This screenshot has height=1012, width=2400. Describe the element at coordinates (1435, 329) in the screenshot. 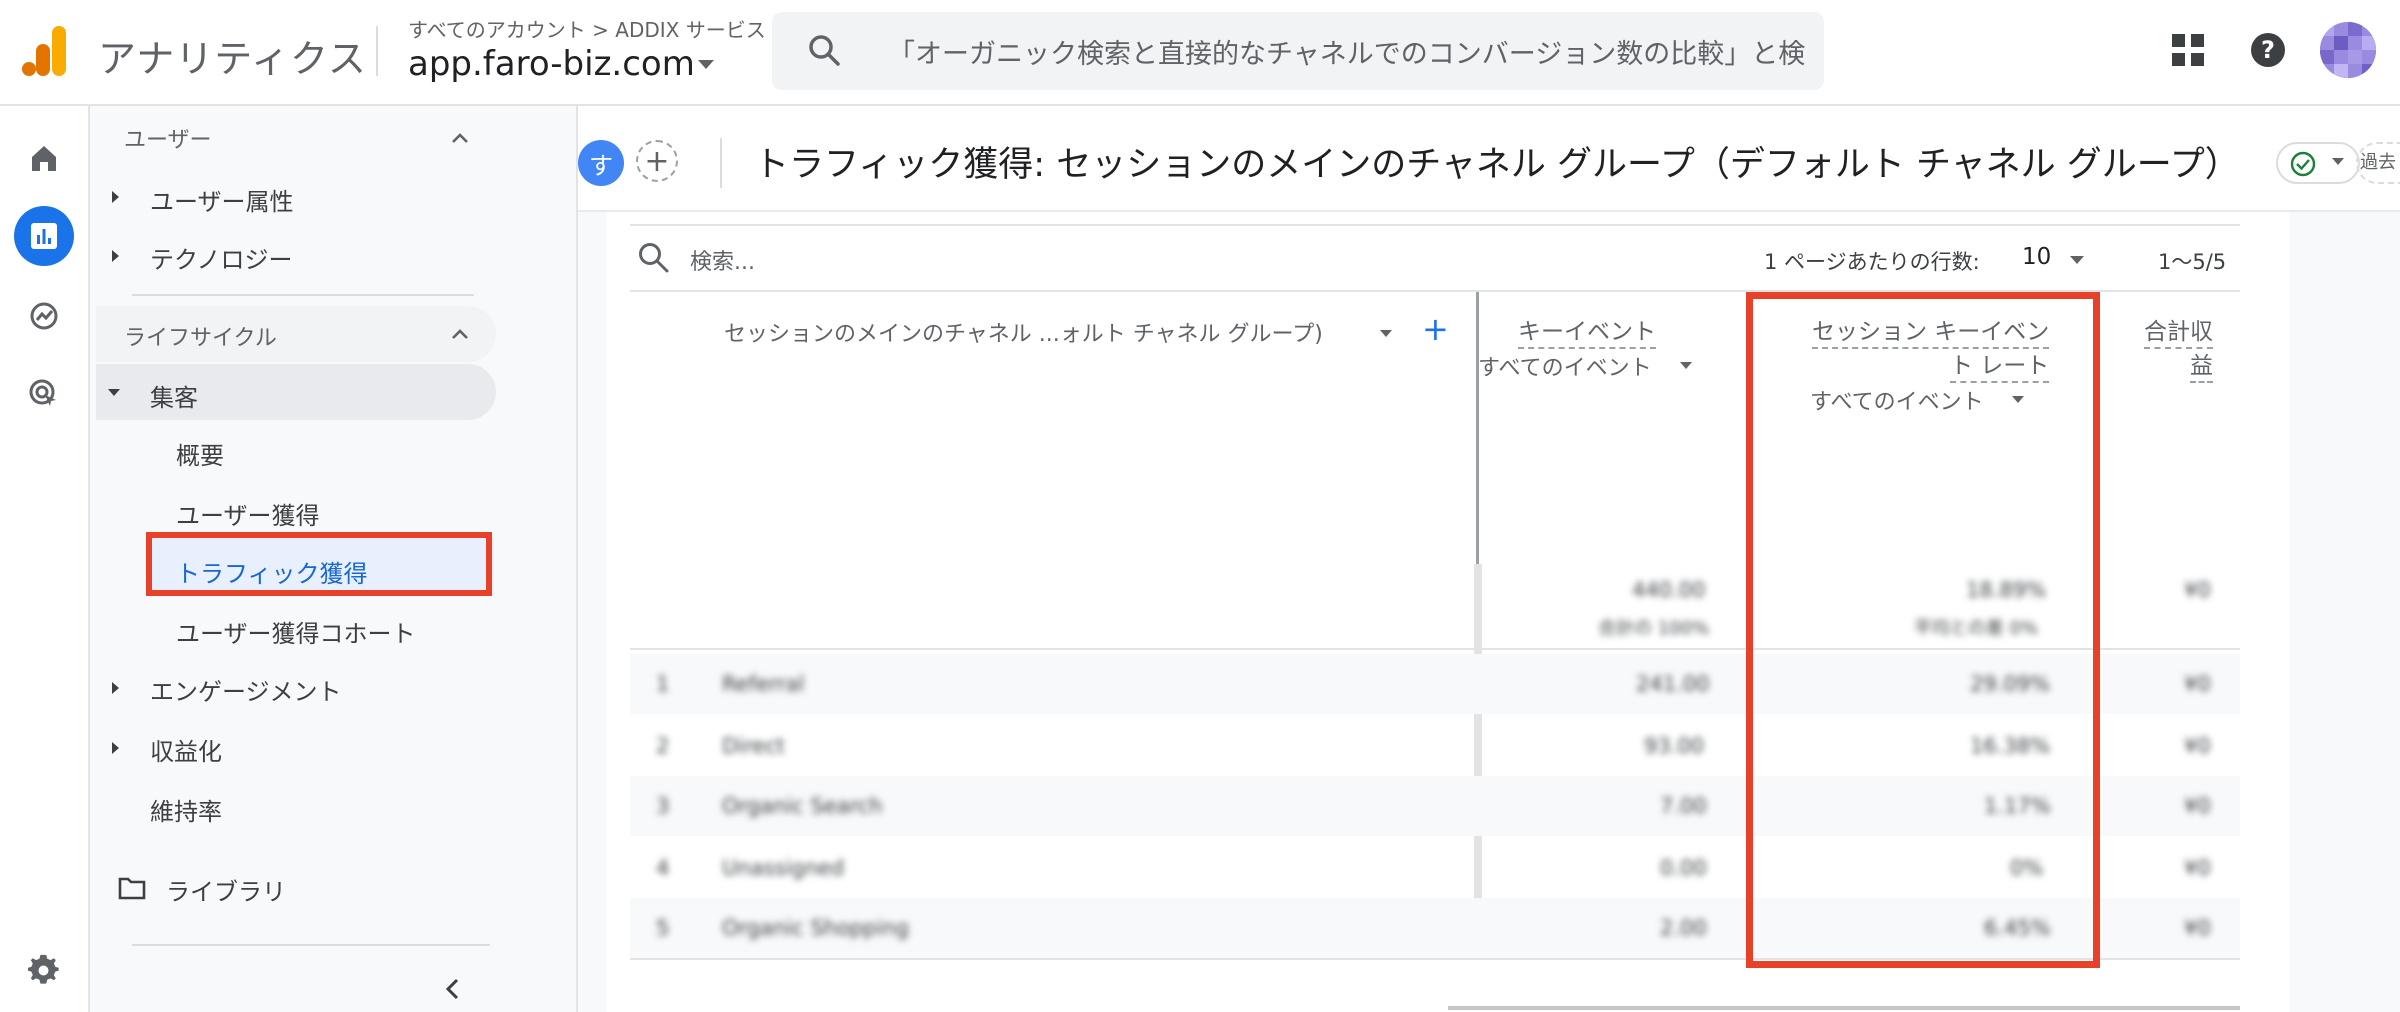

I see `add-dimension-button: +` at that location.